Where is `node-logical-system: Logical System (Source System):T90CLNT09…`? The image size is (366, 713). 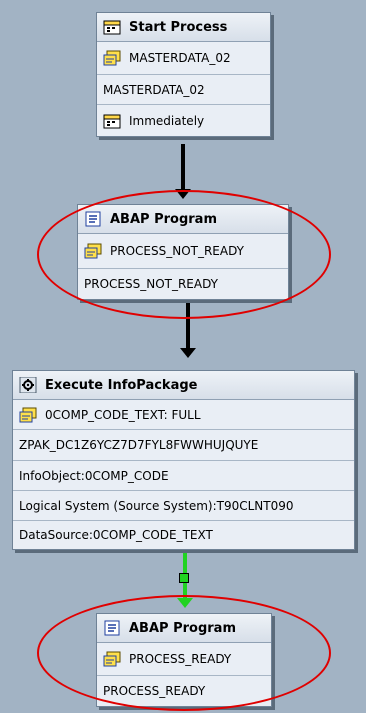 node-logical-system: Logical System (Source System):T90CLNT09… is located at coordinates (156, 505).